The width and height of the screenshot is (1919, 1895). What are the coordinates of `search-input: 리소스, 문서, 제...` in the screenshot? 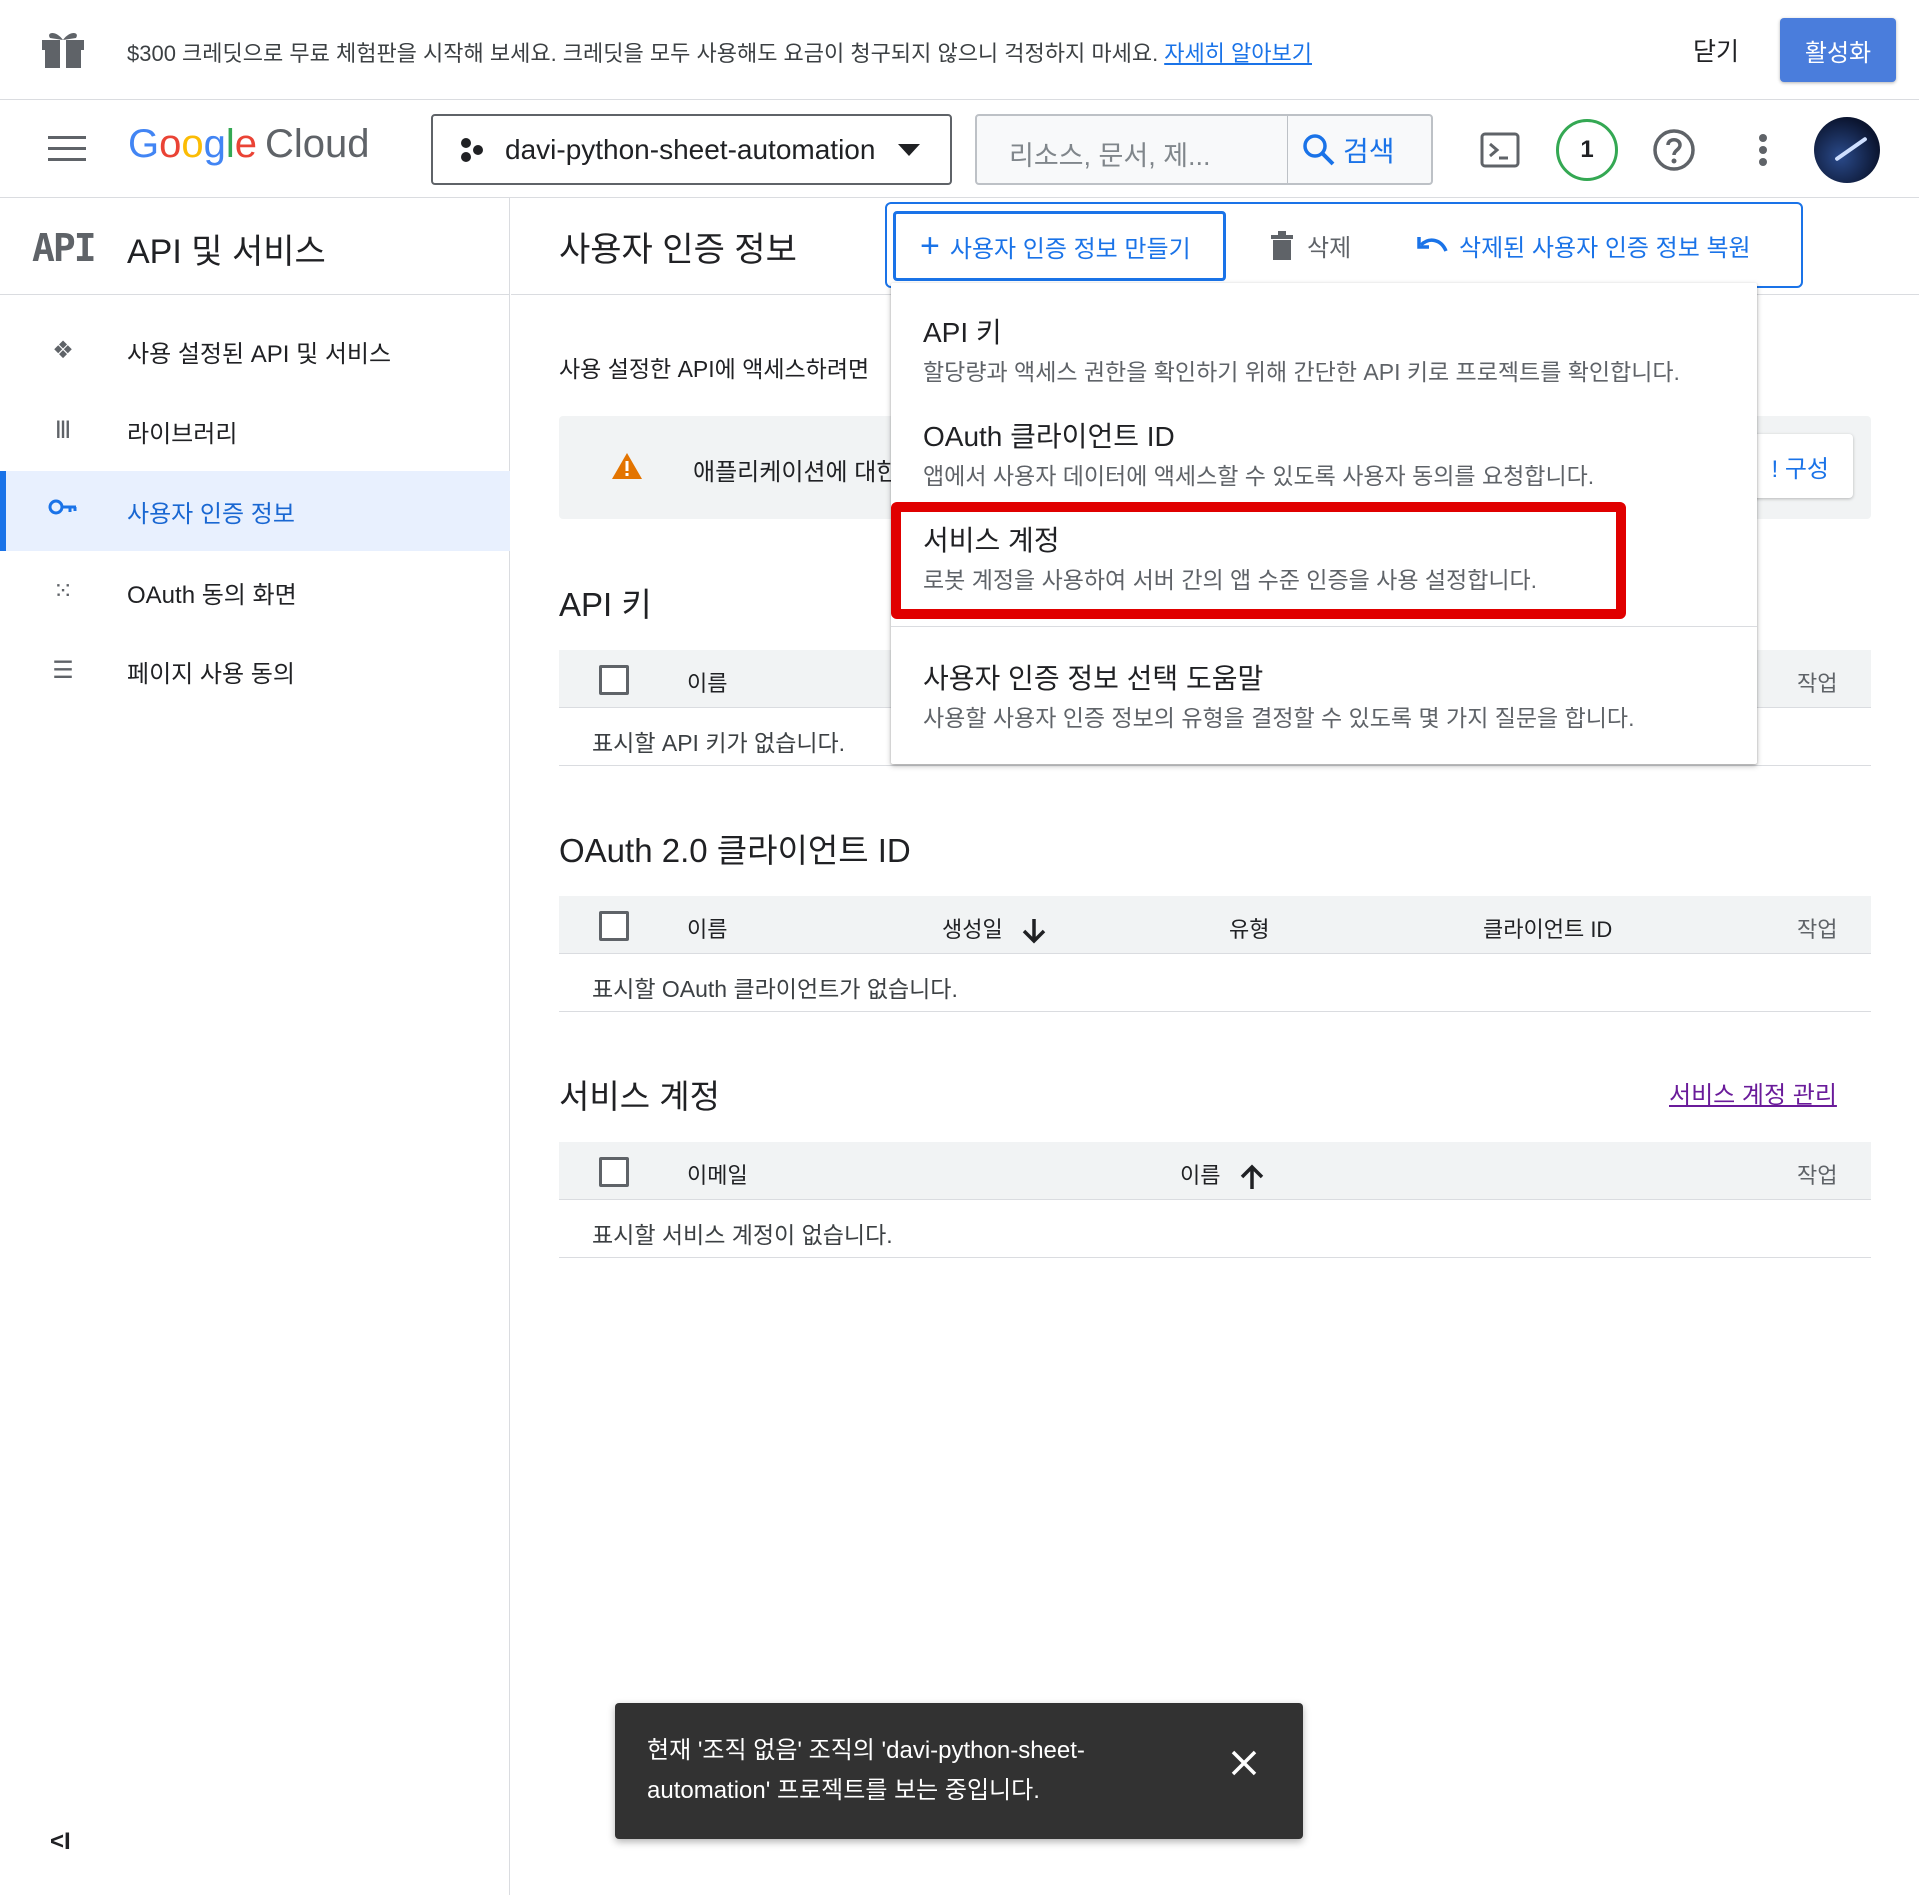 It's located at (1110, 153).